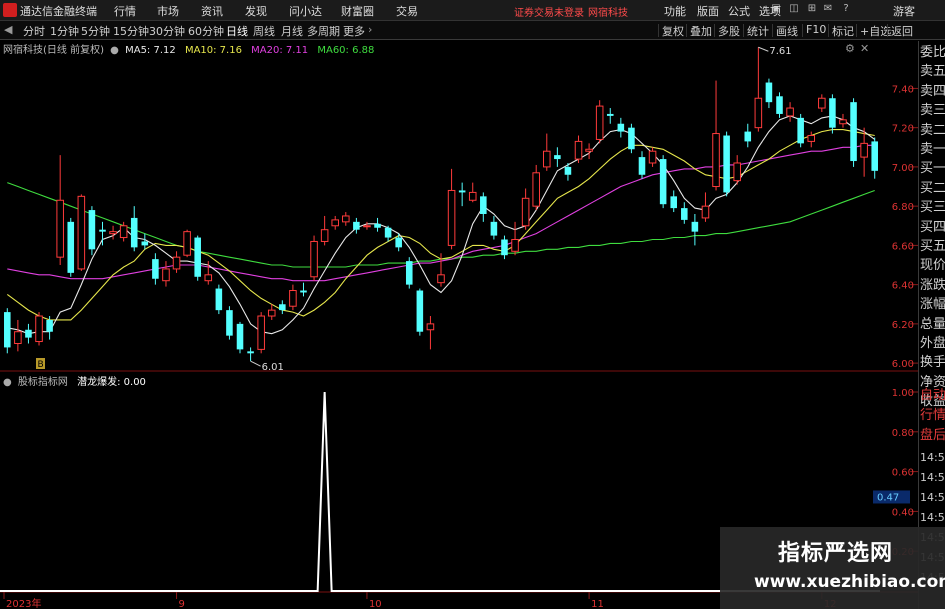 The width and height of the screenshot is (945, 609). Describe the element at coordinates (836, 553) in the screenshot. I see `watermark-title: 指标严选网` at that location.